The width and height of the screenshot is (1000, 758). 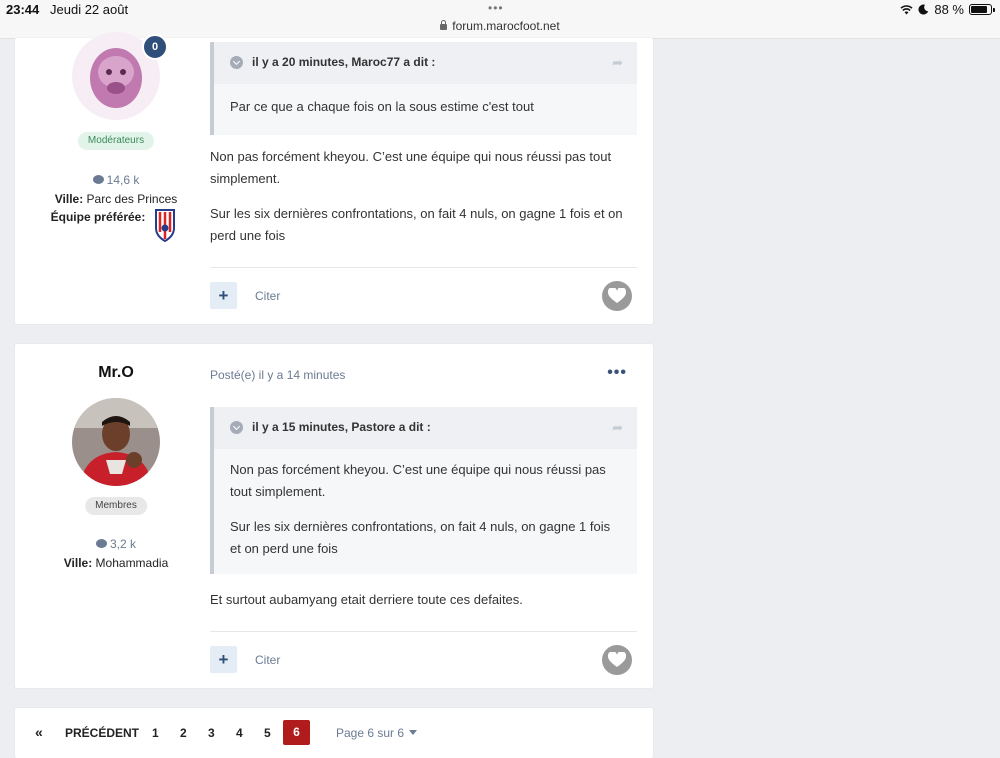 What do you see at coordinates (116, 563) in the screenshot?
I see `ville-field: Ville: Mohammadia` at bounding box center [116, 563].